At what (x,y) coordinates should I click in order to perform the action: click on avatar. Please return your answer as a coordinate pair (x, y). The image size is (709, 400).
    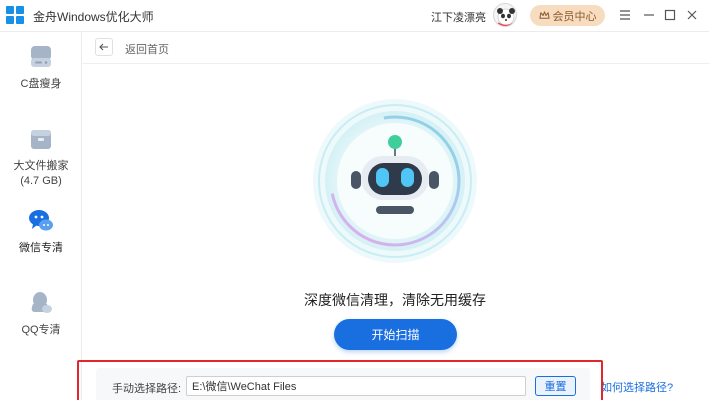
    Looking at the image, I should click on (505, 15).